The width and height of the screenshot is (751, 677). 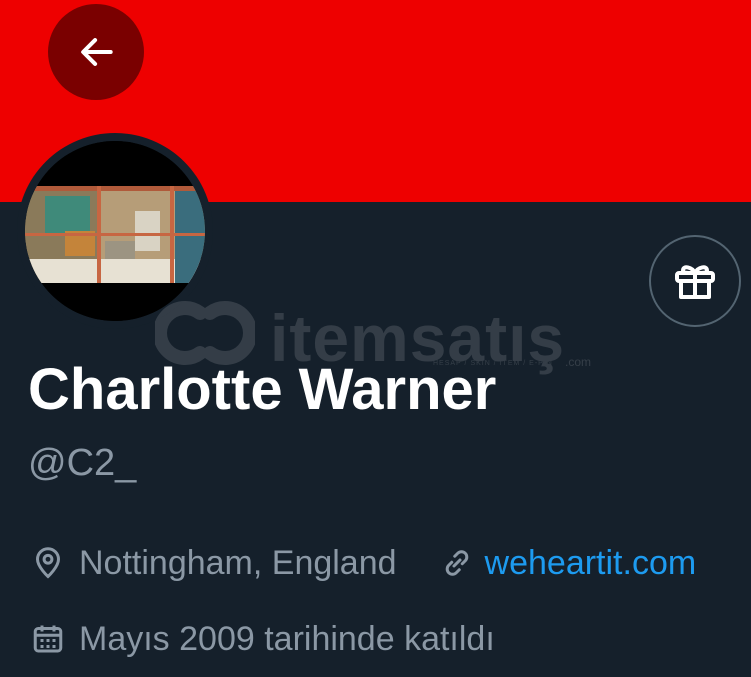 I want to click on avatar, so click(x=115, y=231).